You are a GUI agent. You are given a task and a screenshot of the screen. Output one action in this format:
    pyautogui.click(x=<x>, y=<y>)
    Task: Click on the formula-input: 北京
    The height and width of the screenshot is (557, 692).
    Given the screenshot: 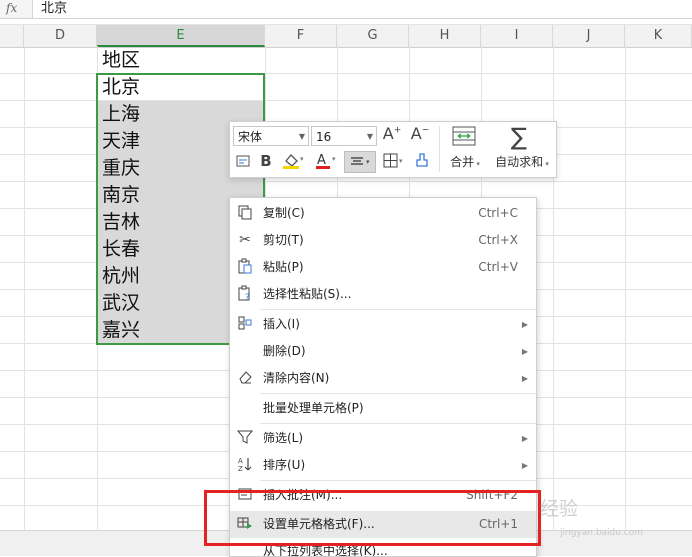 What is the action you would take?
    pyautogui.click(x=362, y=9)
    